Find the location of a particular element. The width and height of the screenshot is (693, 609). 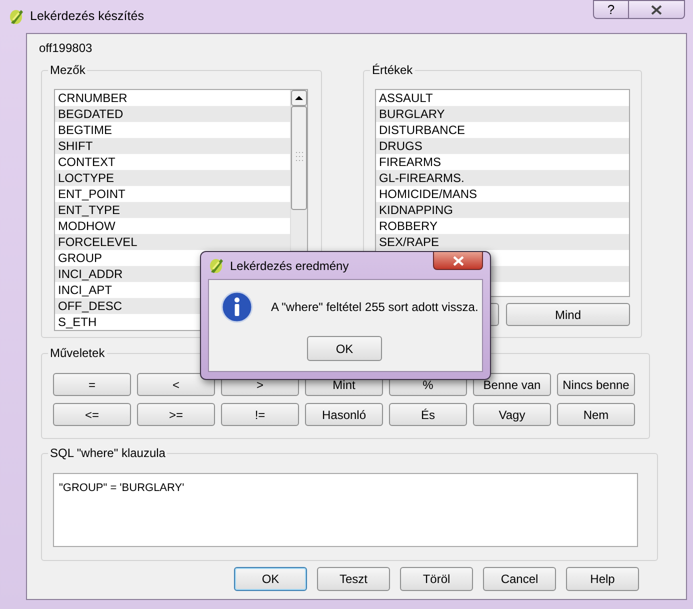

group-title: SQL "where" klauzula is located at coordinates (108, 453).